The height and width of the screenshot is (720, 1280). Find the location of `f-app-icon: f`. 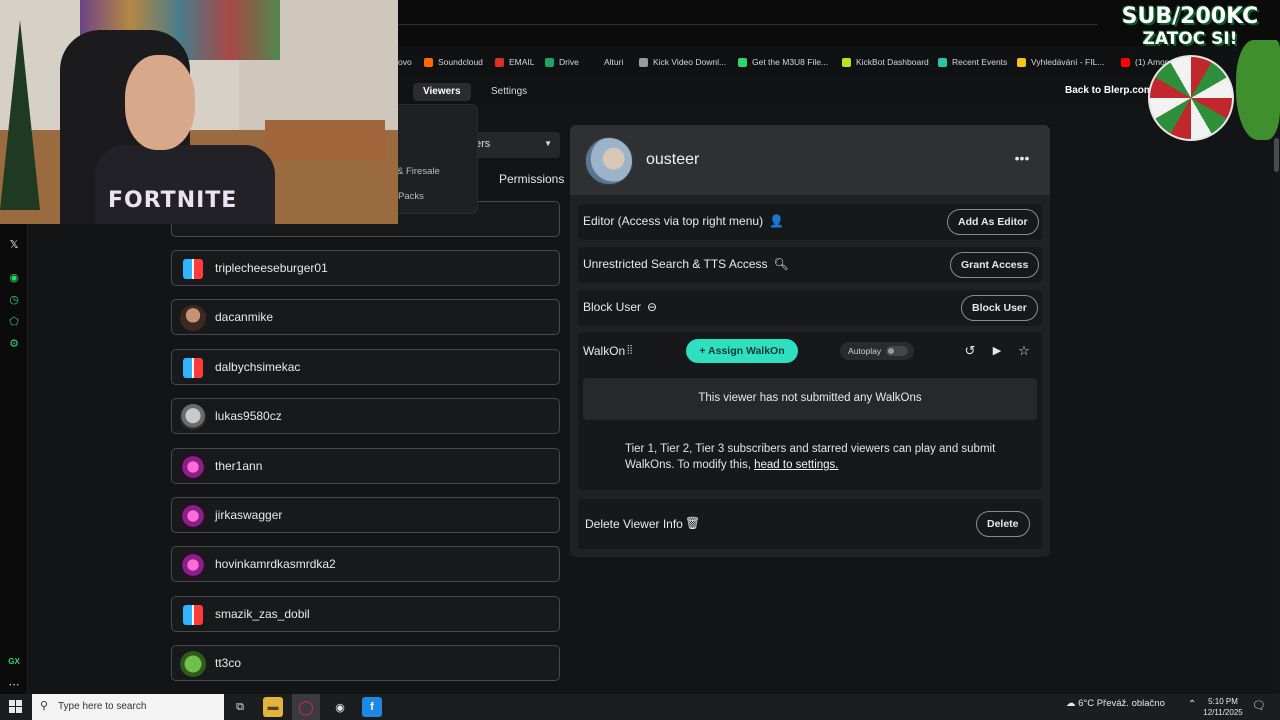

f-app-icon: f is located at coordinates (372, 707).